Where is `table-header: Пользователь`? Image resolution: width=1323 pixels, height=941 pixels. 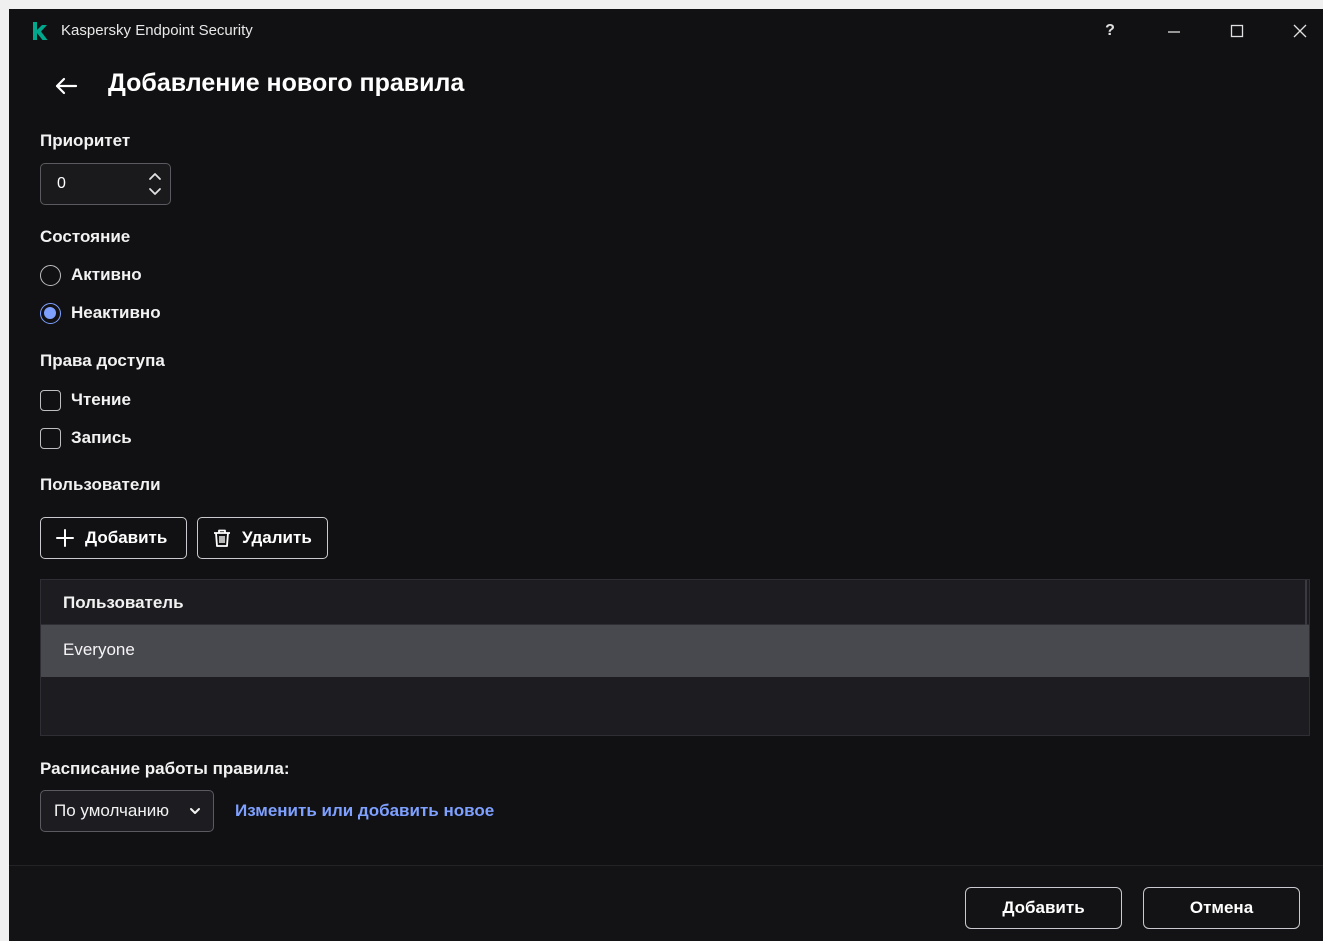
table-header: Пользователь is located at coordinates (675, 602).